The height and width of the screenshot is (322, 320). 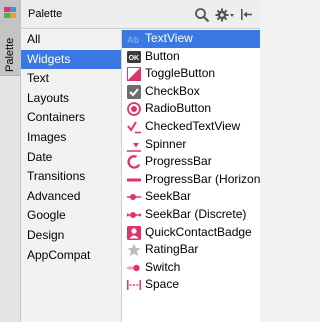 What do you see at coordinates (163, 266) in the screenshot?
I see `widget-label: Switch` at bounding box center [163, 266].